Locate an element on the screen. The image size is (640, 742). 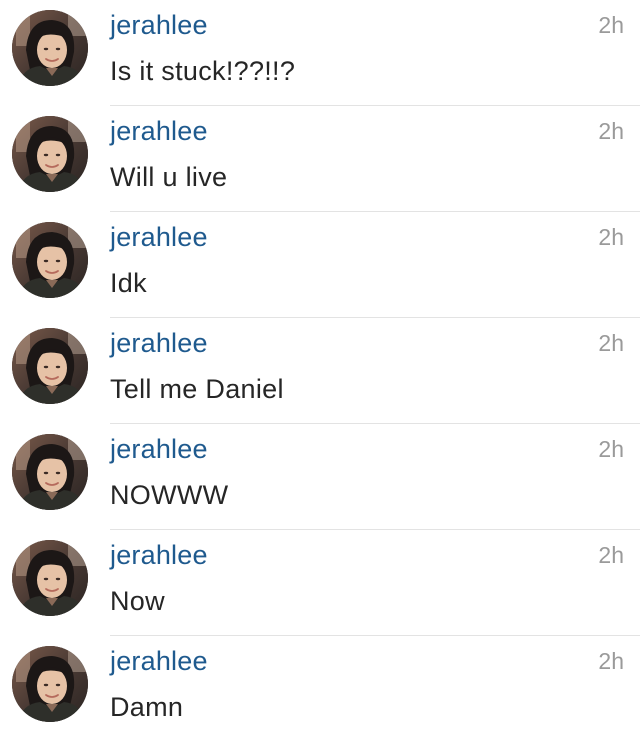
comment-text: Damn is located at coordinates (147, 707).